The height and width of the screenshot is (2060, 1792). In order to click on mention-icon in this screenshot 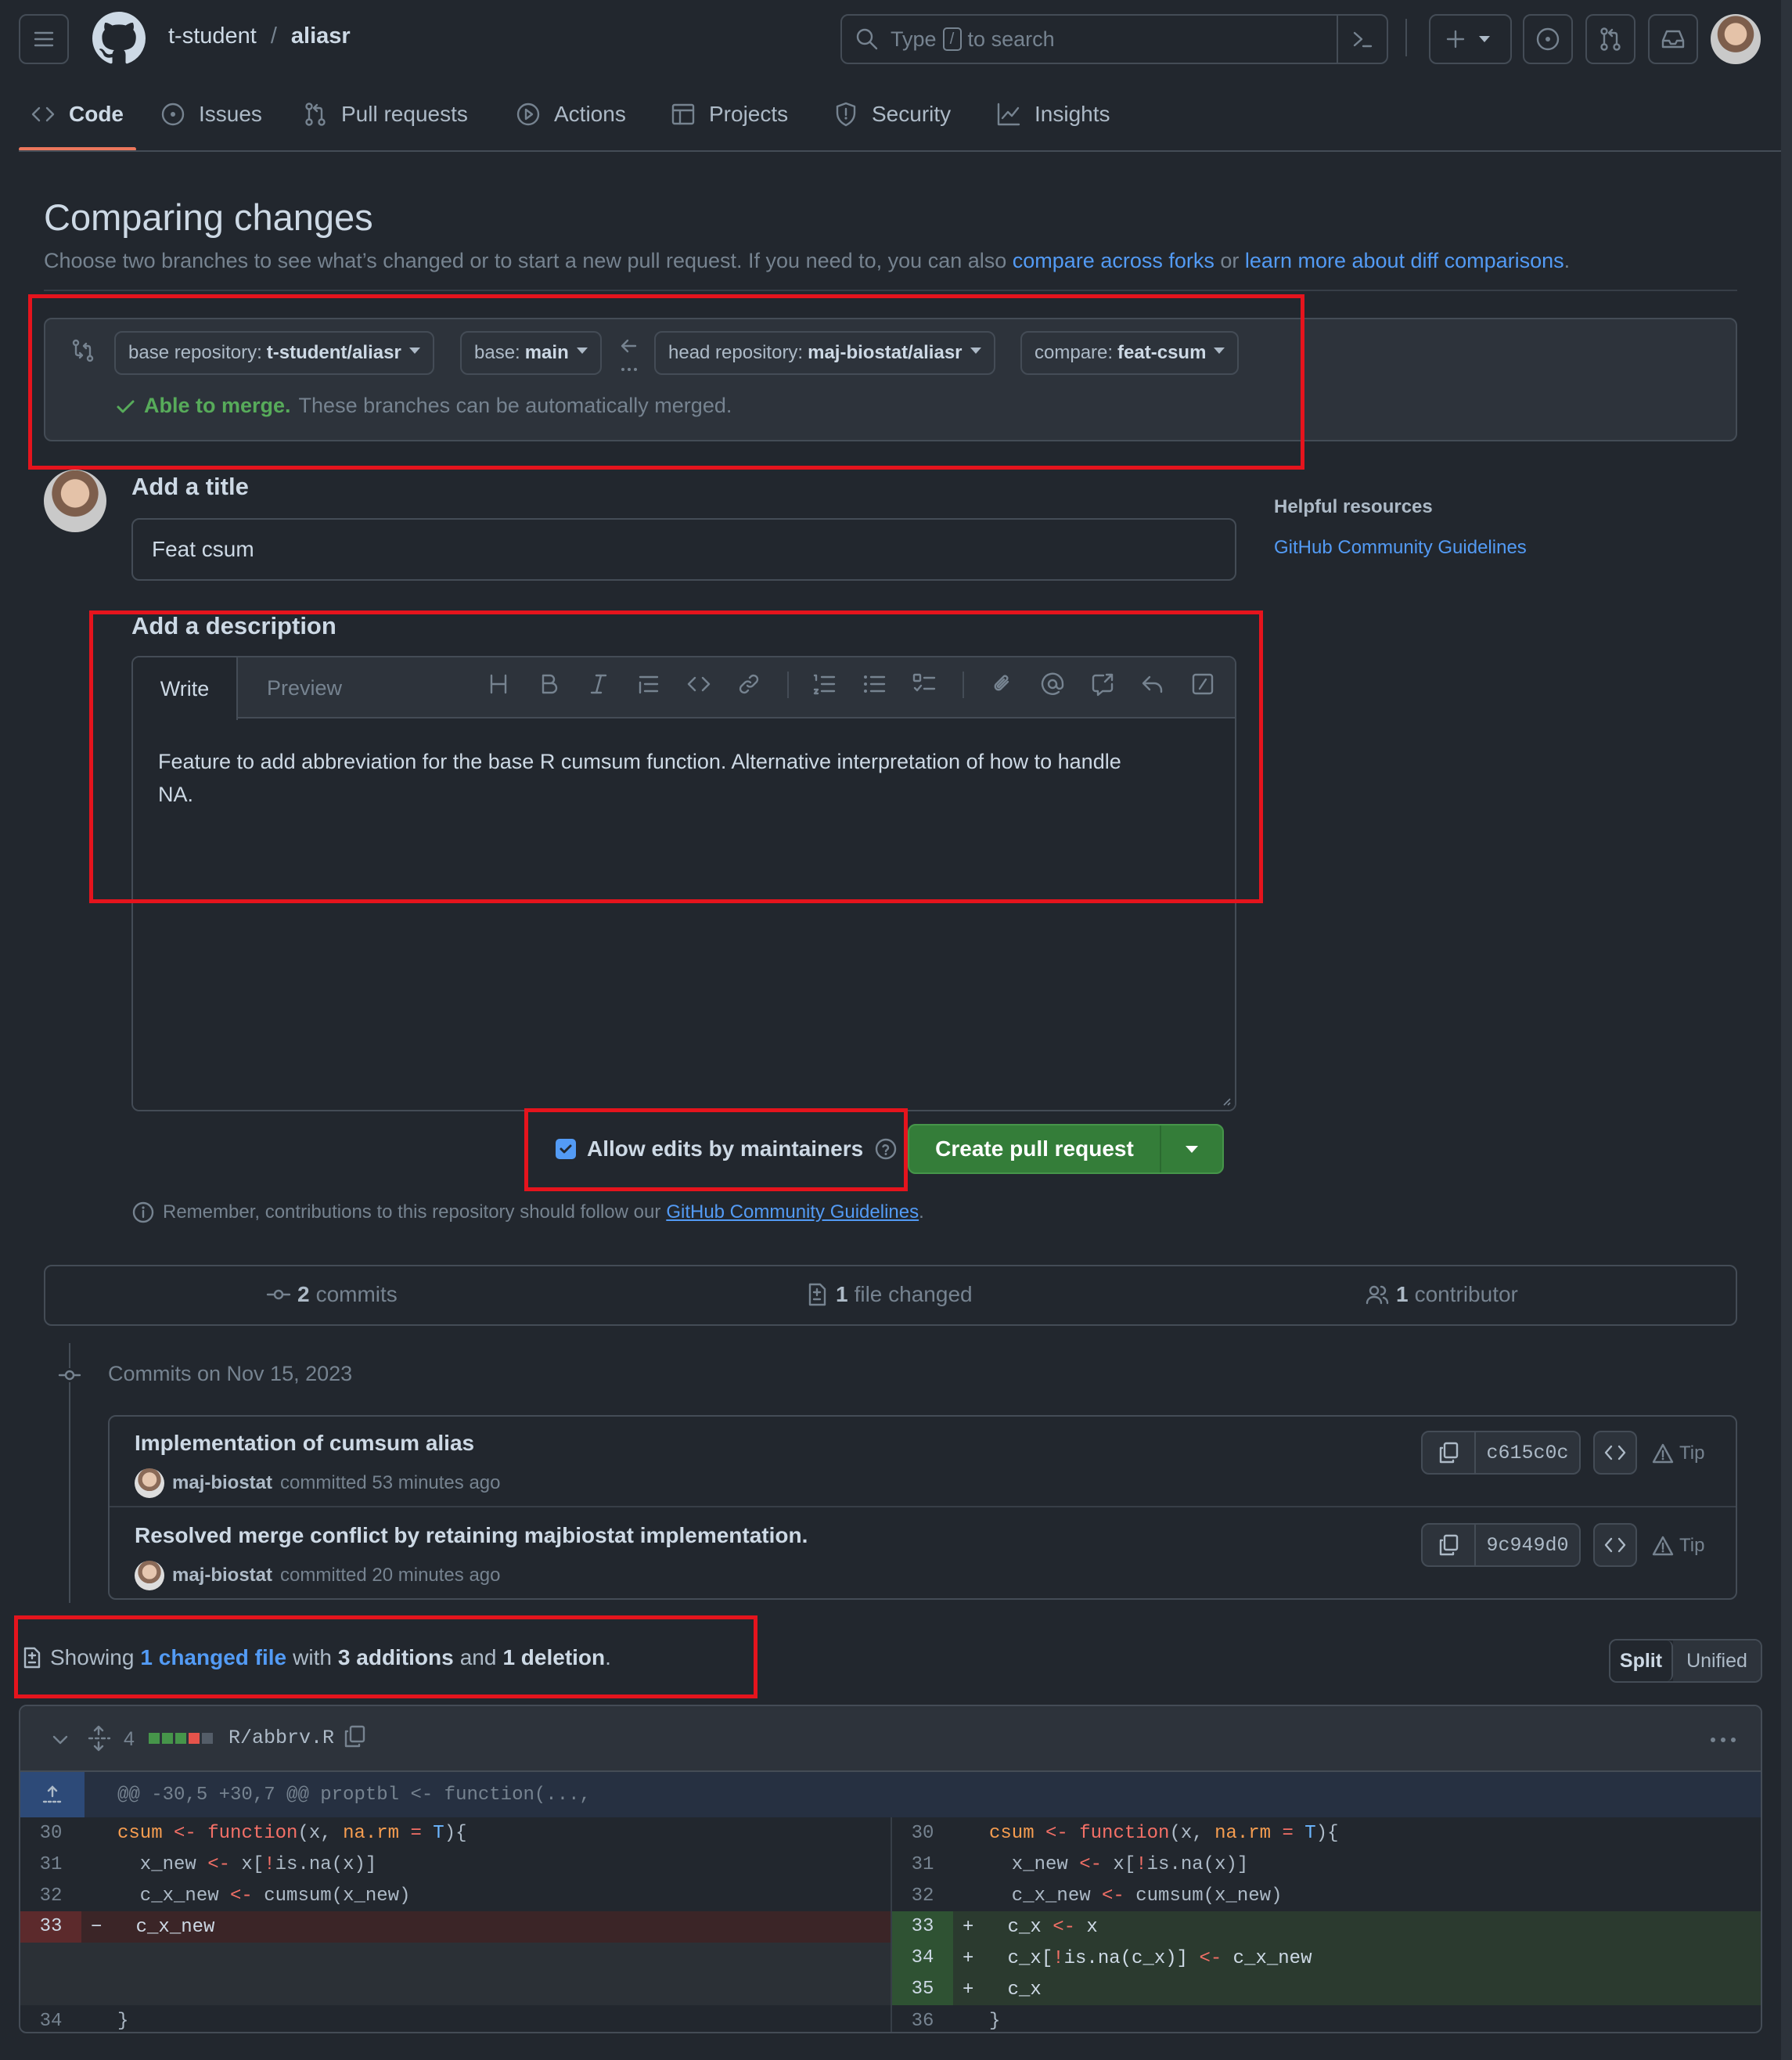, I will do `click(1052, 684)`.